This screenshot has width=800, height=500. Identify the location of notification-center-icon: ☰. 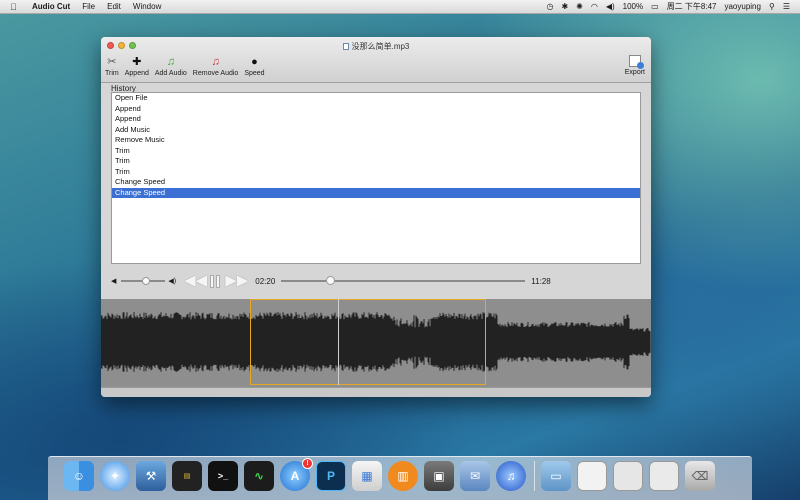
(786, 6).